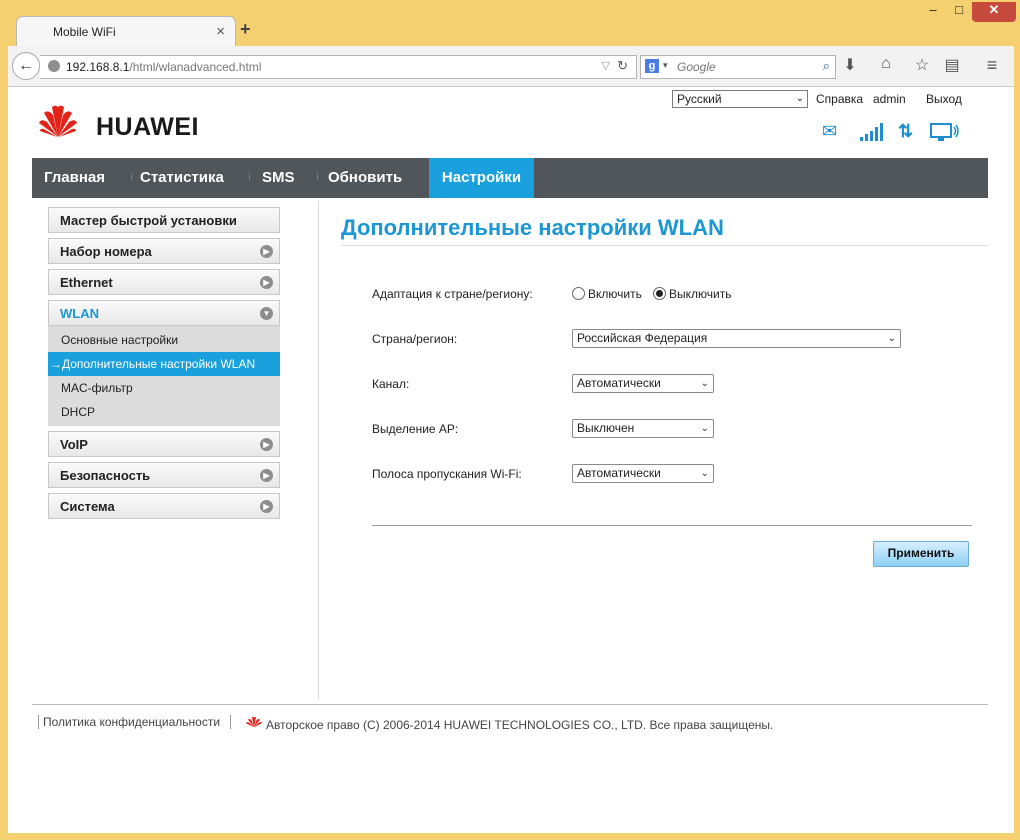  I want to click on bandwidth-select: Автоматически ⌄, so click(643, 473).